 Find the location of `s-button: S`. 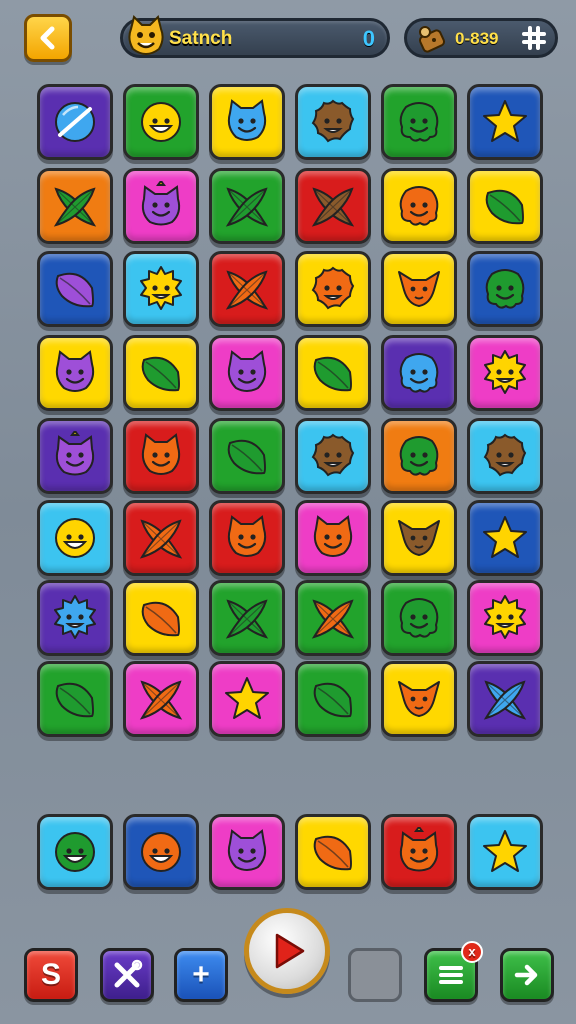

s-button: S is located at coordinates (51, 975).